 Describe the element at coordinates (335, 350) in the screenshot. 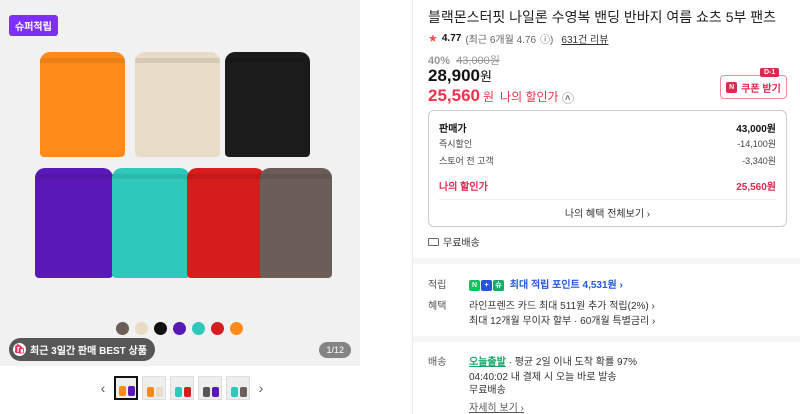

I see `image-page-indicator: 1/12` at that location.